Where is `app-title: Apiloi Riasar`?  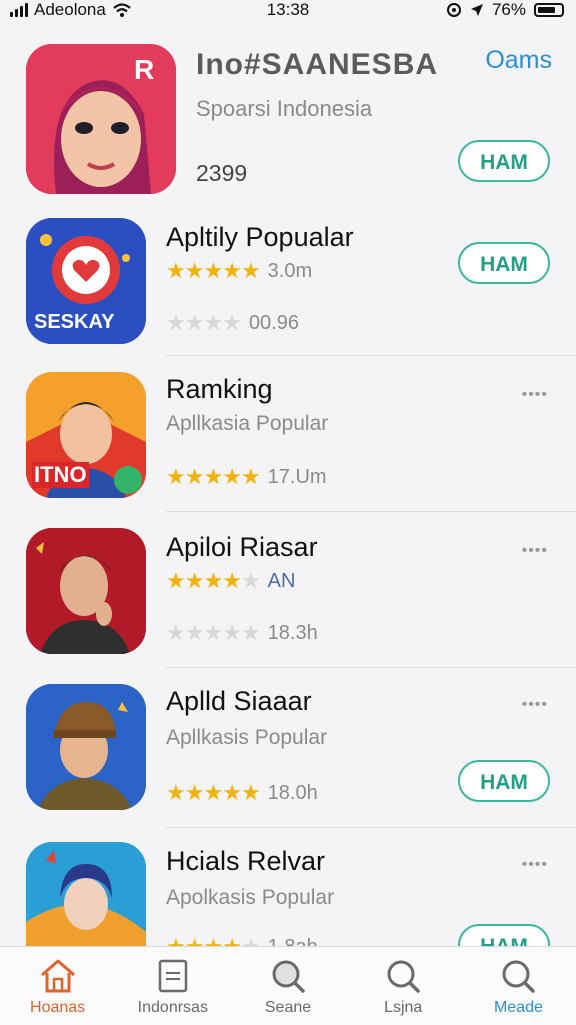 app-title: Apiloi Riasar is located at coordinates (242, 547).